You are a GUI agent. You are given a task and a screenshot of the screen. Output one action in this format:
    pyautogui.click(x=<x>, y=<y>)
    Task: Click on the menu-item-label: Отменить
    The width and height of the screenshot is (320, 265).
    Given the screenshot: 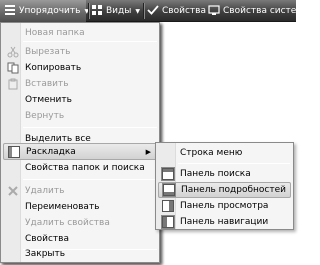 What is the action you would take?
    pyautogui.click(x=48, y=99)
    